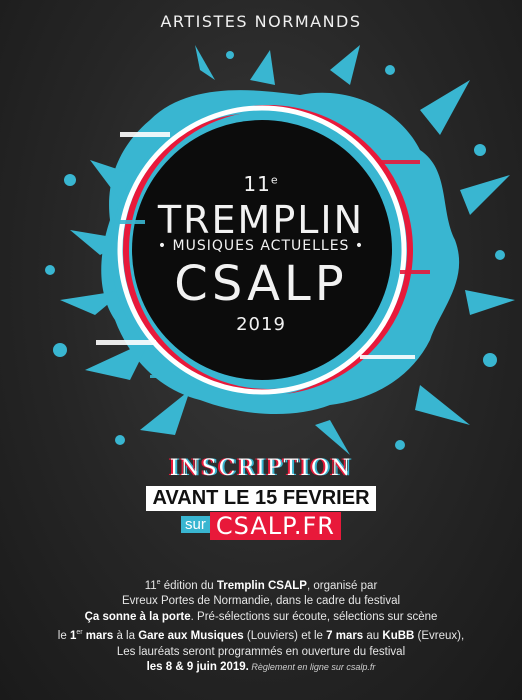 The height and width of the screenshot is (700, 522). What do you see at coordinates (261, 324) in the screenshot?
I see `year: 2019` at bounding box center [261, 324].